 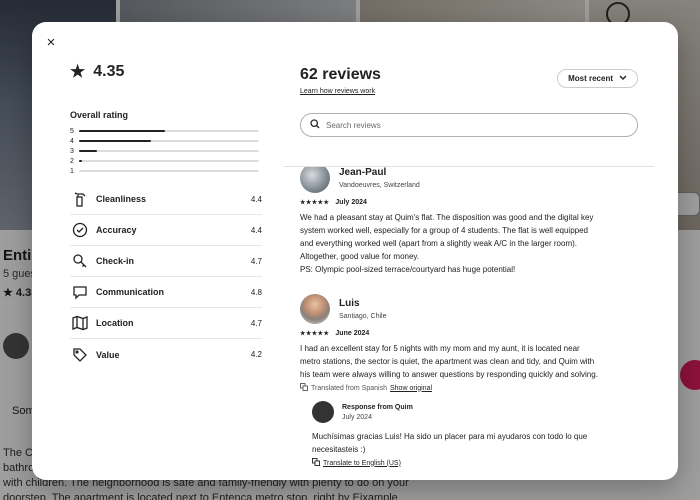 I want to click on search-box, so click(x=469, y=125).